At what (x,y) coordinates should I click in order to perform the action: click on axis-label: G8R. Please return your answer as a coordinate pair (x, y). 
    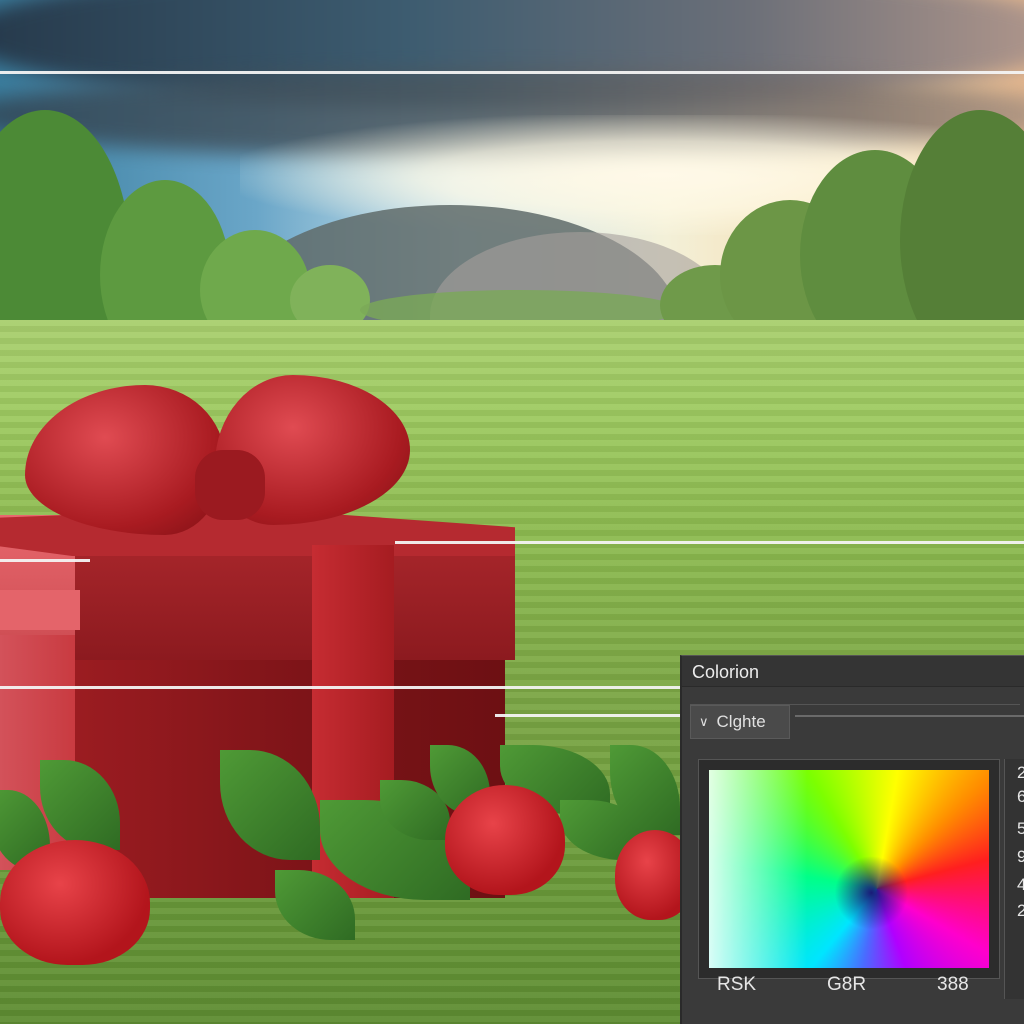
    Looking at the image, I should click on (847, 984).